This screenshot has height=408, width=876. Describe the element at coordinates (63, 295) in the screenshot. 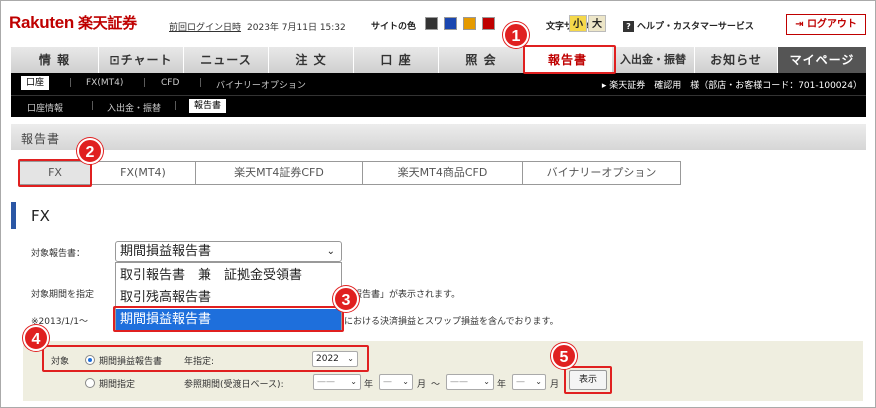

I see `period-hint-label: 対象期間を指定` at that location.